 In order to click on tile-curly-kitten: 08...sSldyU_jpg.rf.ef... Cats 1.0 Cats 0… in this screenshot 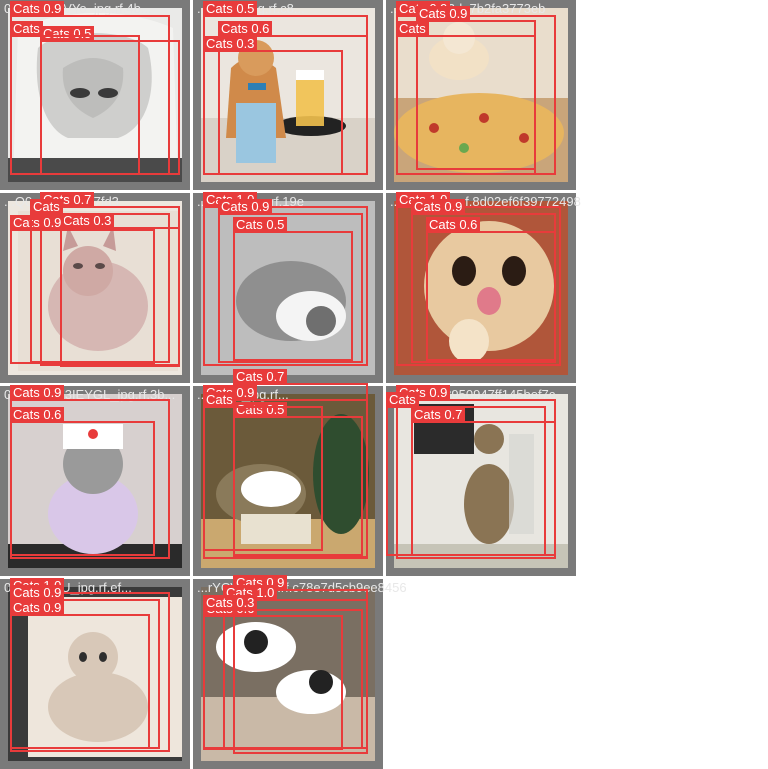, I will do `click(95, 673)`.